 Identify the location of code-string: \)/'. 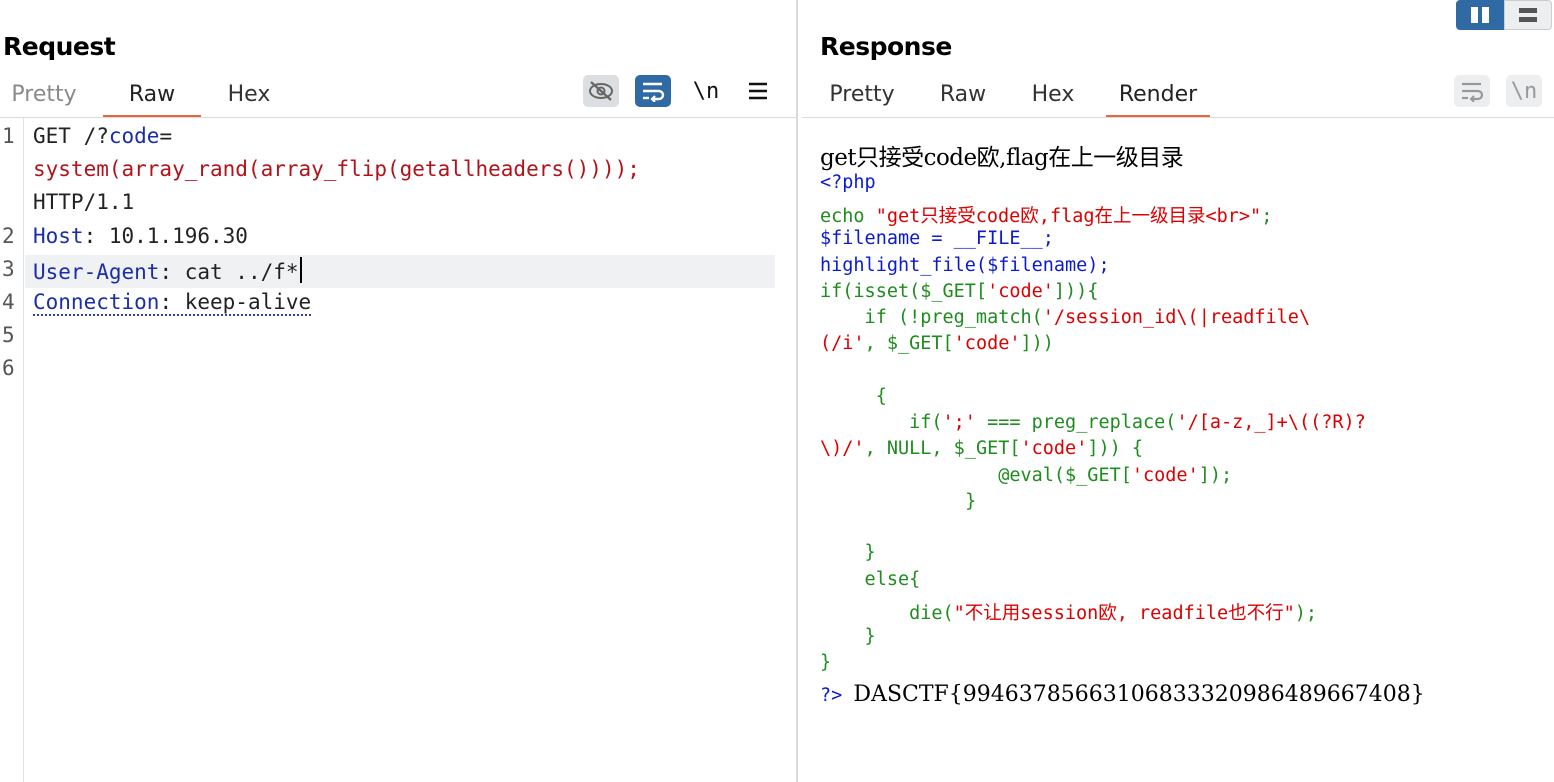
(842, 448).